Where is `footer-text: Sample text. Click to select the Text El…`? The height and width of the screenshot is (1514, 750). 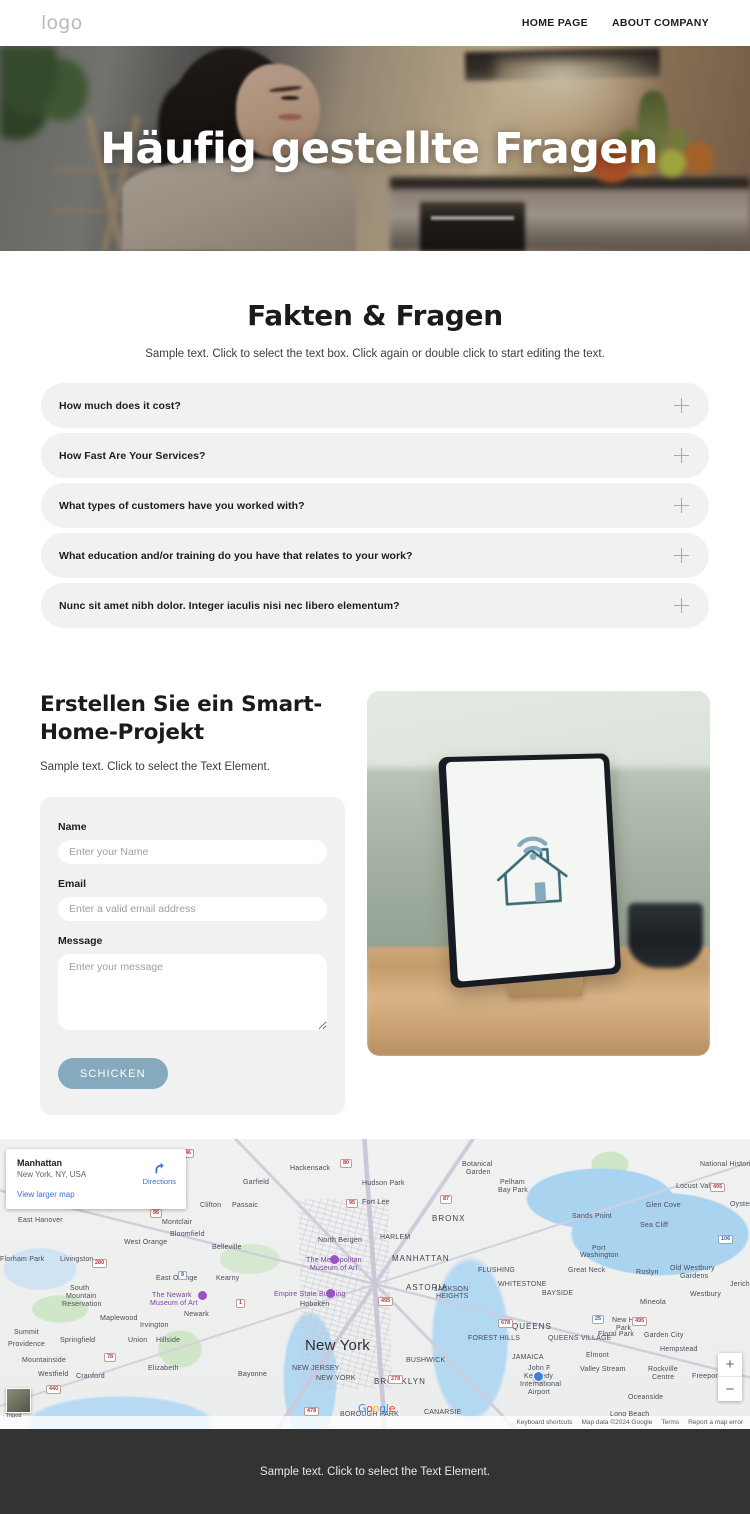 footer-text: Sample text. Click to select the Text El… is located at coordinates (375, 1471).